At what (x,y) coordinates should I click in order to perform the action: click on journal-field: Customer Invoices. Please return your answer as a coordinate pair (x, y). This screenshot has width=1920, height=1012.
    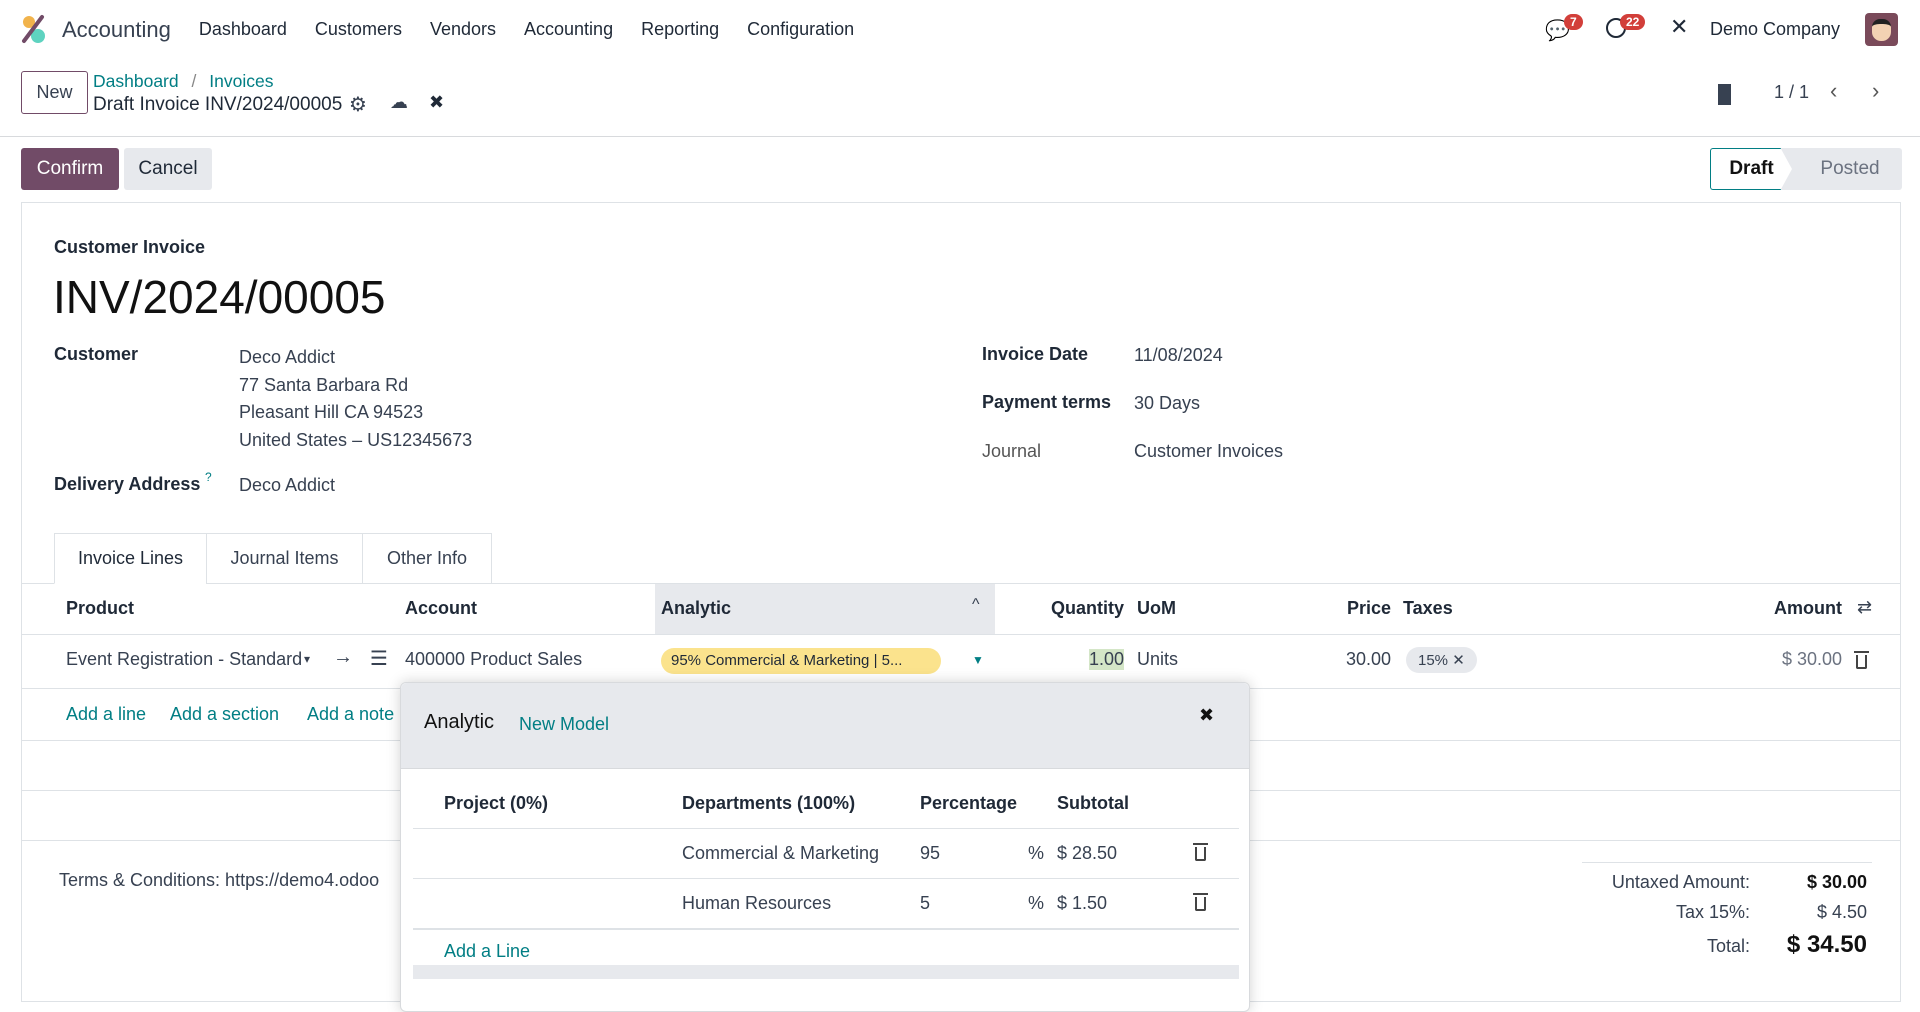
    Looking at the image, I should click on (1208, 451).